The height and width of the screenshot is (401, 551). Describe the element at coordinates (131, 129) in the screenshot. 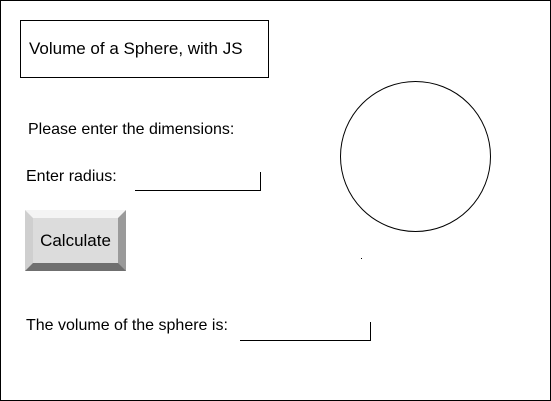

I see `dimensions-prompt: Please enter the dimensions:` at that location.